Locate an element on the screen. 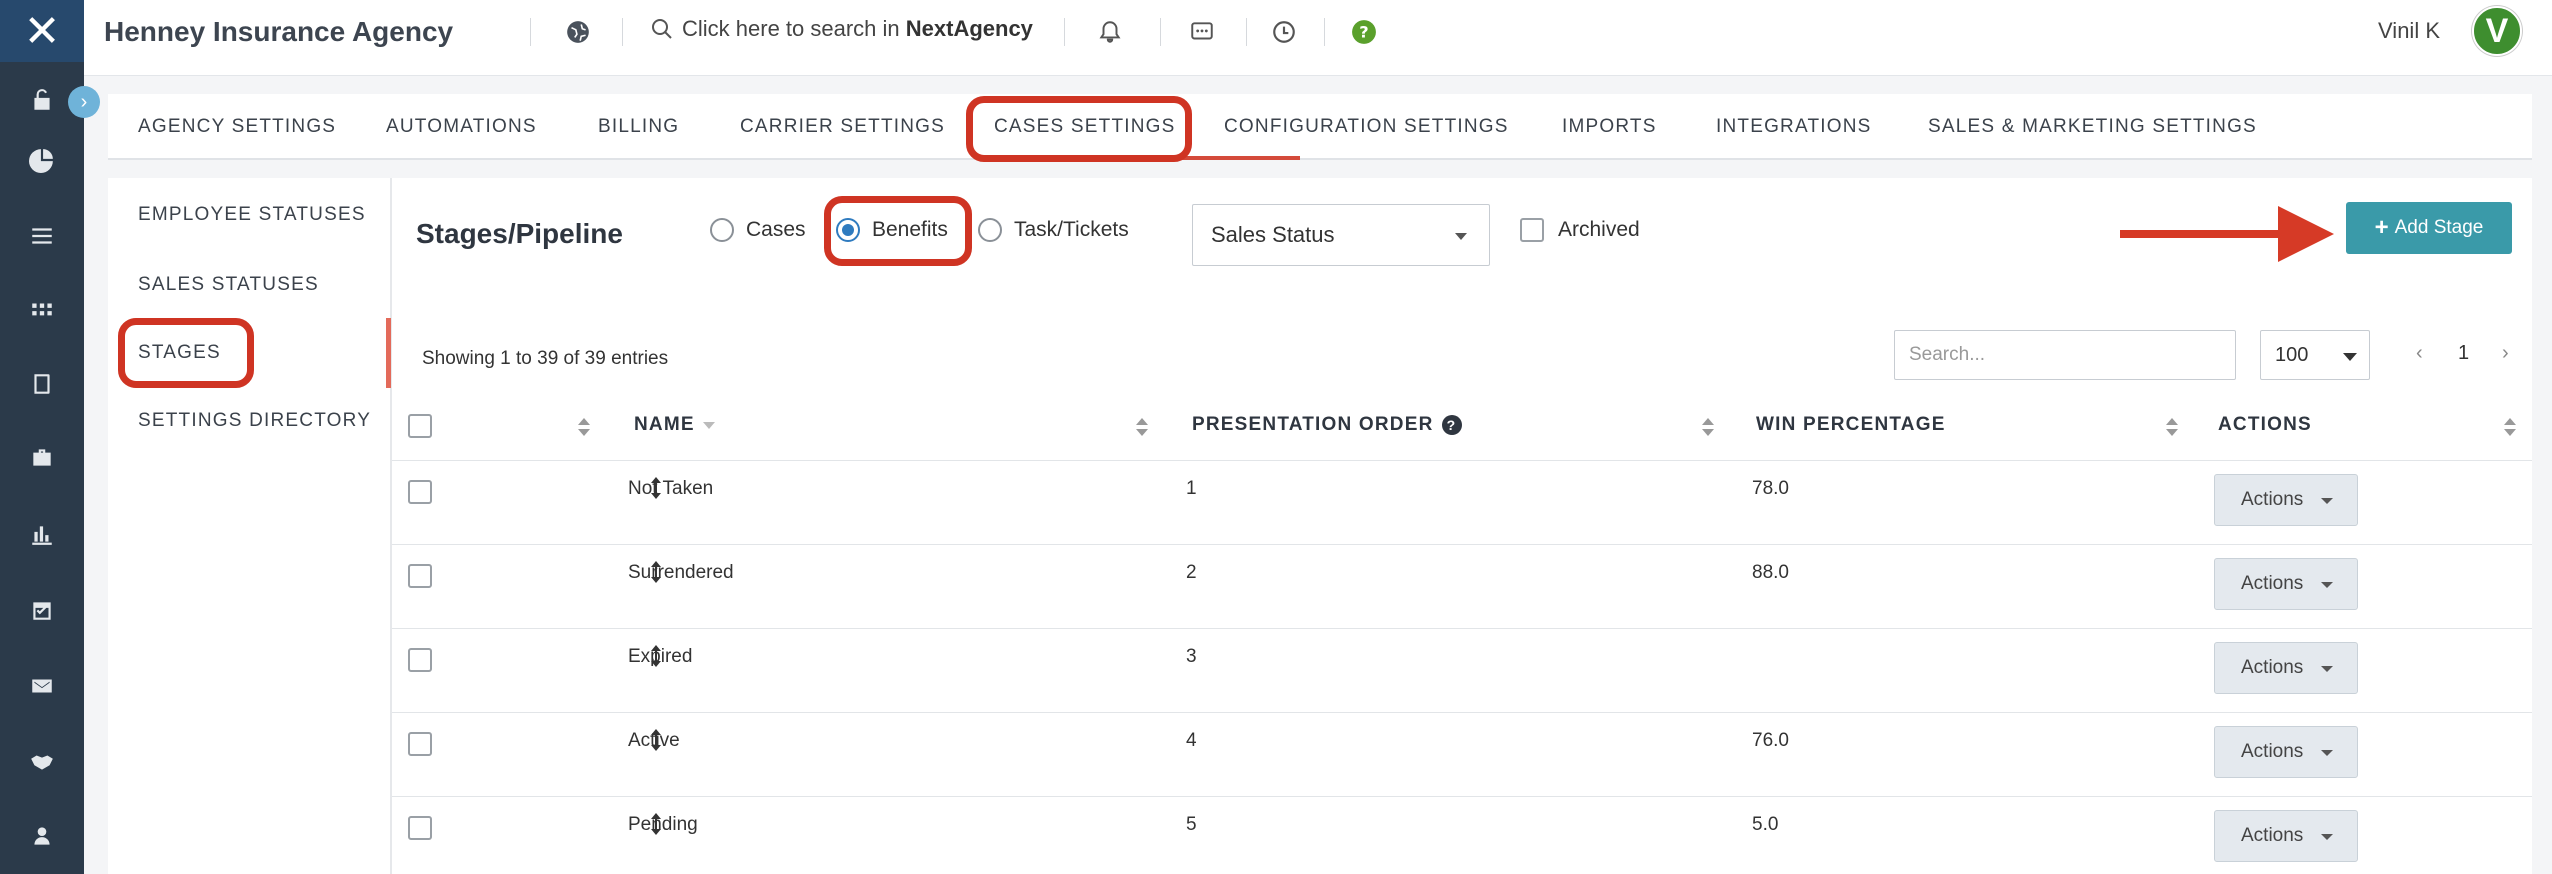 This screenshot has height=874, width=2552. drag-sort-icon is located at coordinates (584, 428).